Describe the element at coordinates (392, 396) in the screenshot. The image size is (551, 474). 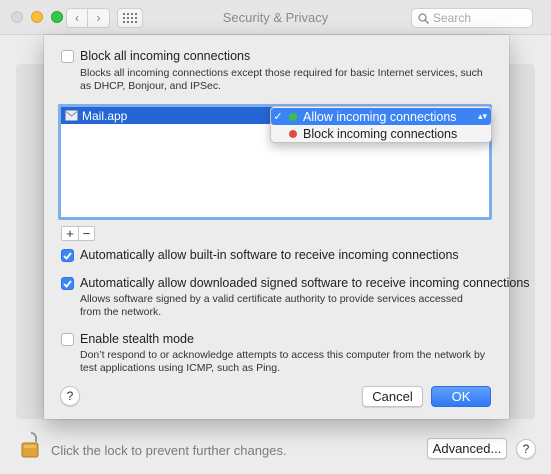
I see `cancel-button: Cancel` at that location.